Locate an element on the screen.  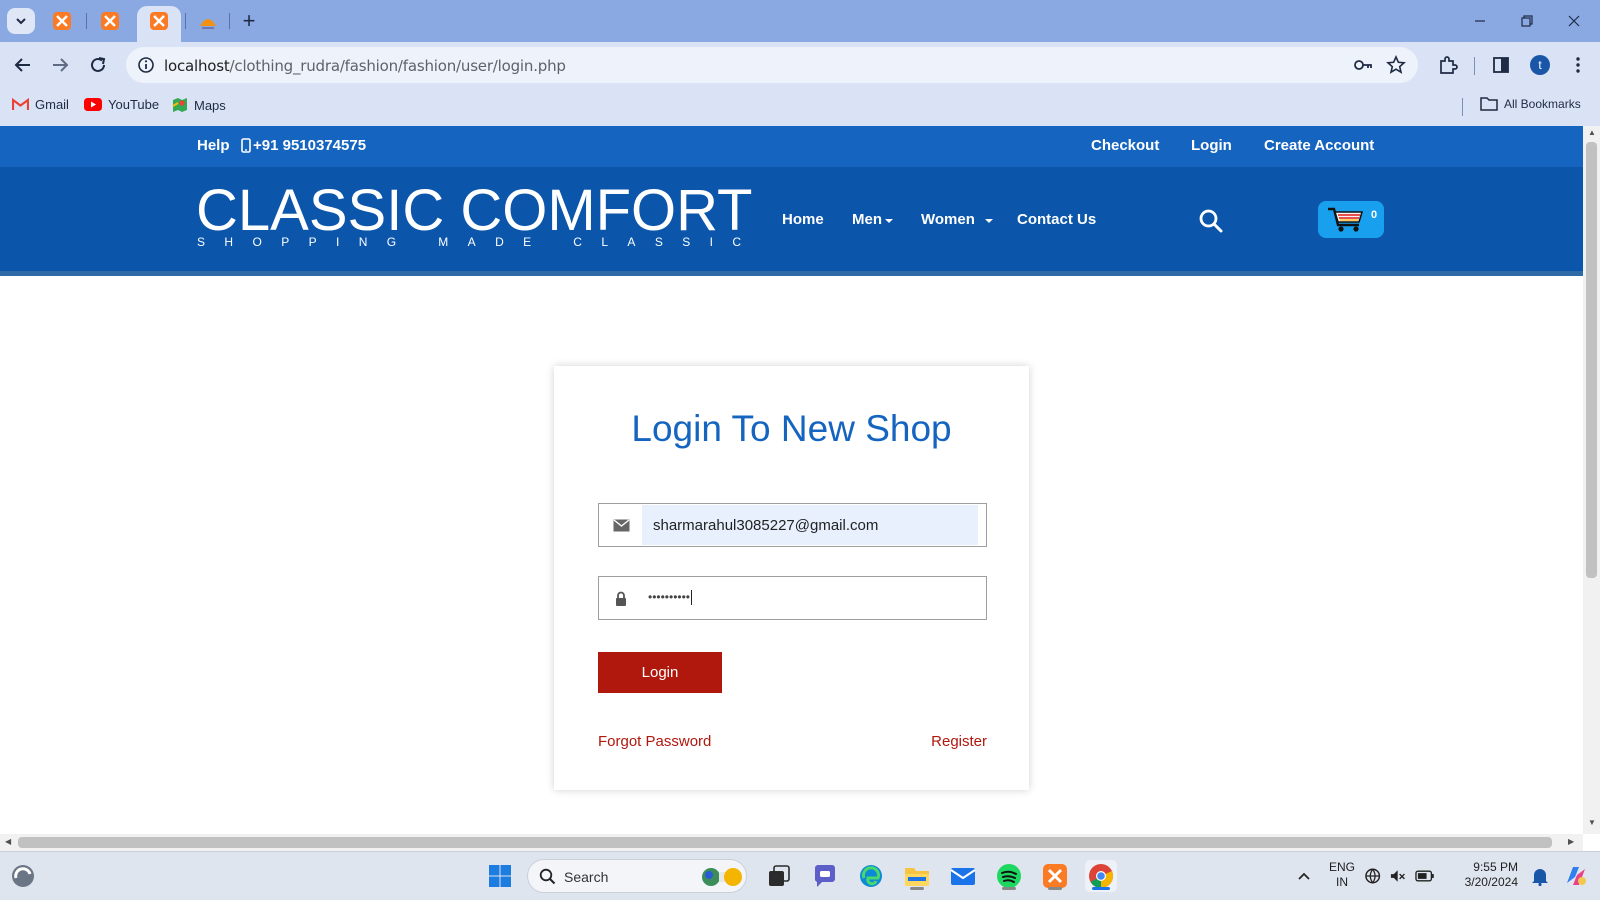
spotify-icon is located at coordinates (1009, 876).